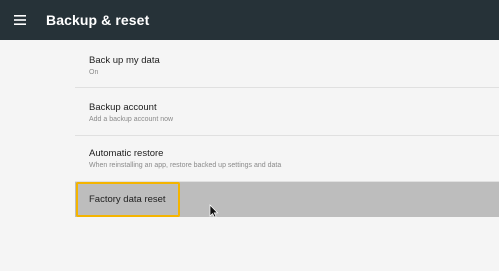 The width and height of the screenshot is (499, 271). What do you see at coordinates (123, 107) in the screenshot?
I see `setting-title: Backup account` at bounding box center [123, 107].